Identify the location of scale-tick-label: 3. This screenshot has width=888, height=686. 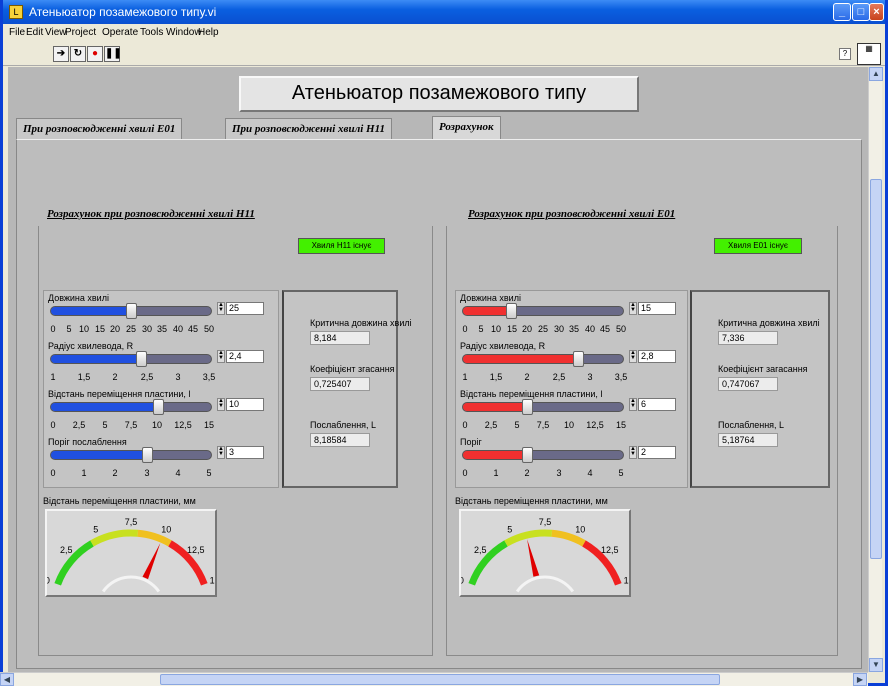
(178, 377).